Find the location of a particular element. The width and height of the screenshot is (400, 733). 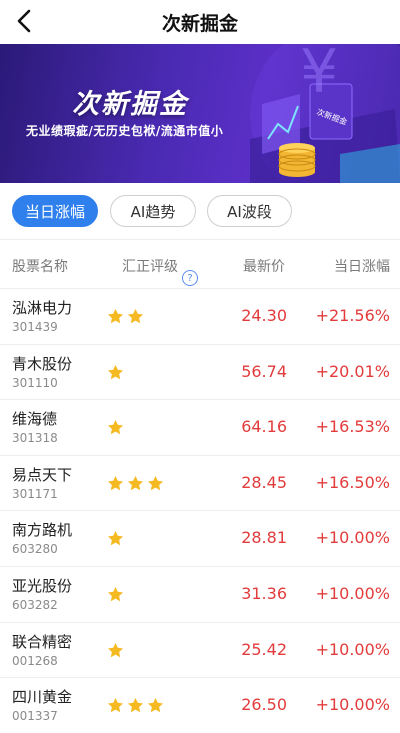

stock-name: 联合精密 is located at coordinates (42, 641).